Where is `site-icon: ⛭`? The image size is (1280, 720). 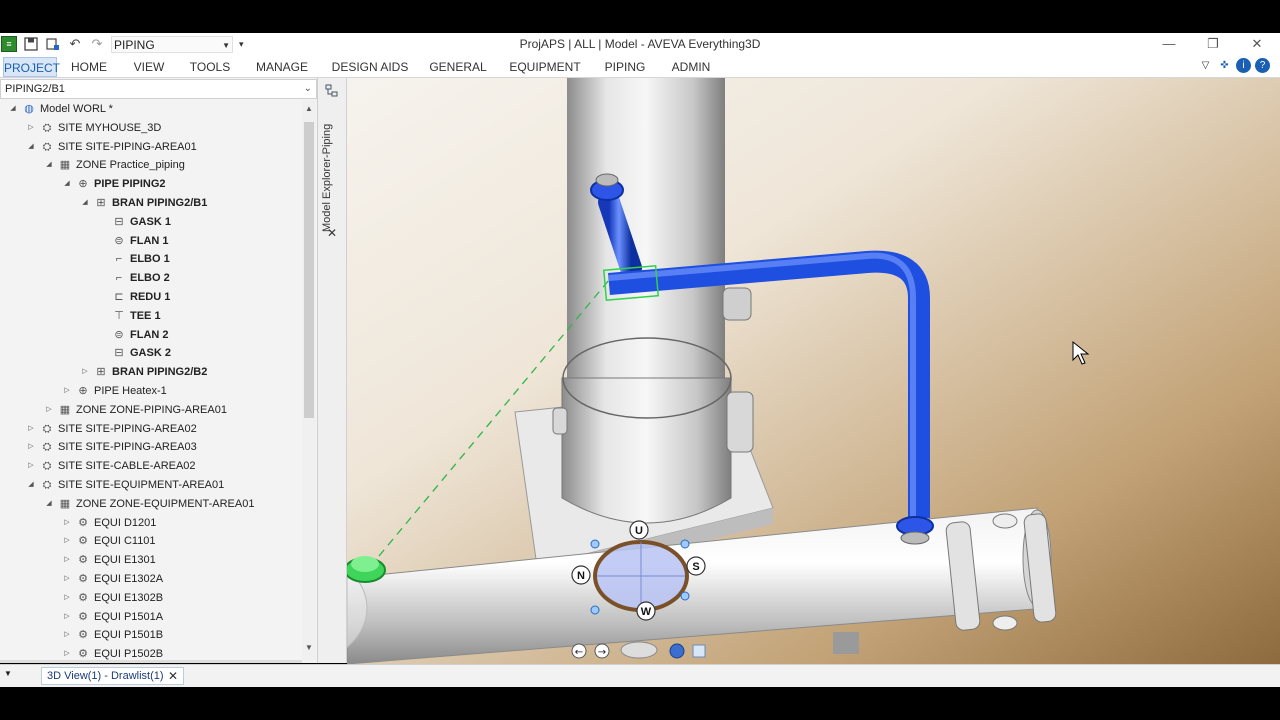
site-icon: ⛭ is located at coordinates (47, 146).